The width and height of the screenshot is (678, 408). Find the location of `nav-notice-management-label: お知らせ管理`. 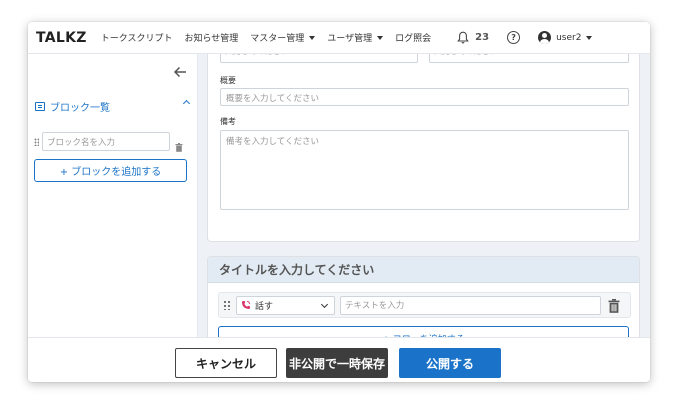

nav-notice-management-label: お知らせ管理 is located at coordinates (211, 39).